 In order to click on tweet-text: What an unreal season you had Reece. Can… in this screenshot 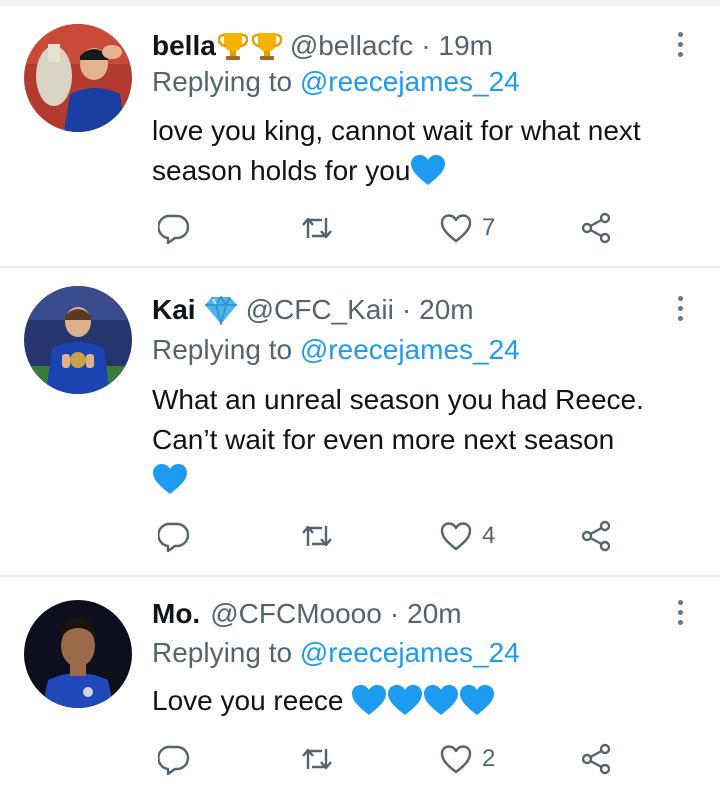, I will do `click(426, 440)`.